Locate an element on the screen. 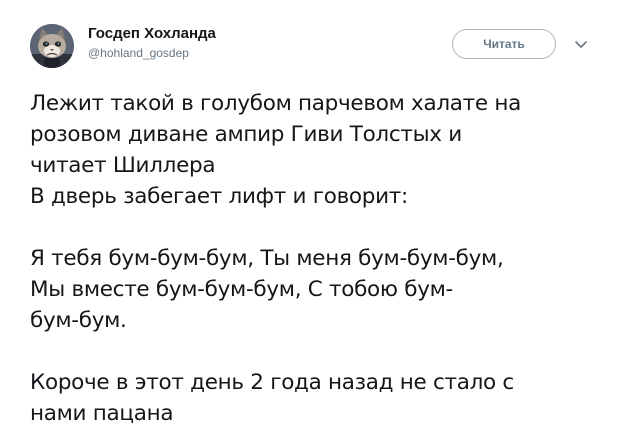 This screenshot has height=441, width=620. tweet-line: Я тебя бум-бум-бум, Ты меня бум-бум-бум, is located at coordinates (267, 258).